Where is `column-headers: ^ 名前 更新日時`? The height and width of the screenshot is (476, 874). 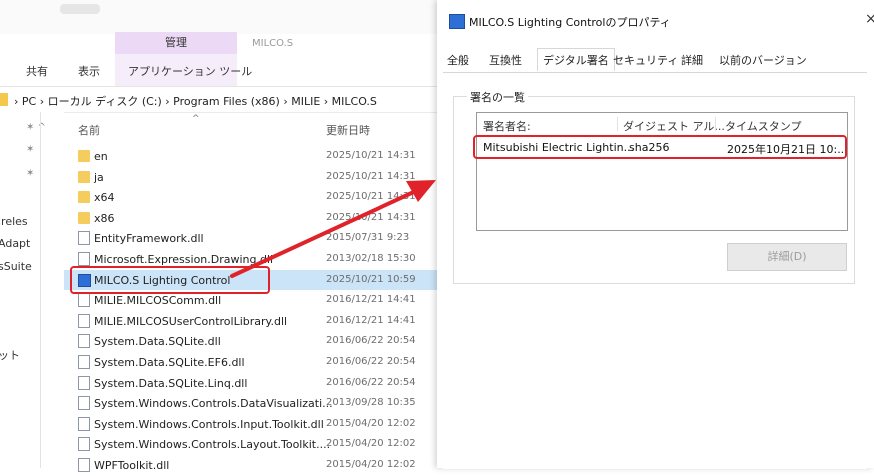 column-headers: ^ 名前 更新日時 is located at coordinates (252, 126).